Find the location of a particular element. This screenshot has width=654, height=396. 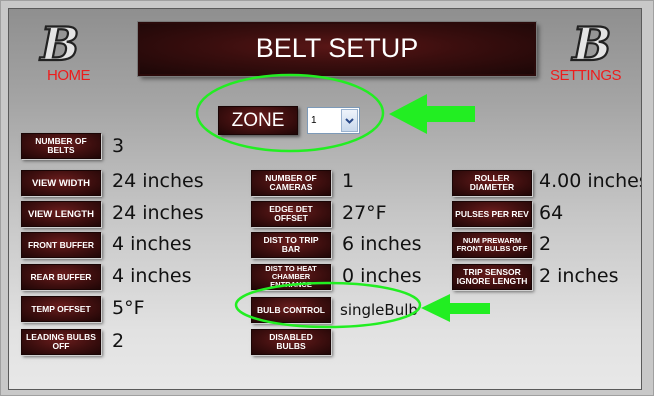

bulb-control-arrow-icon is located at coordinates (455, 308).